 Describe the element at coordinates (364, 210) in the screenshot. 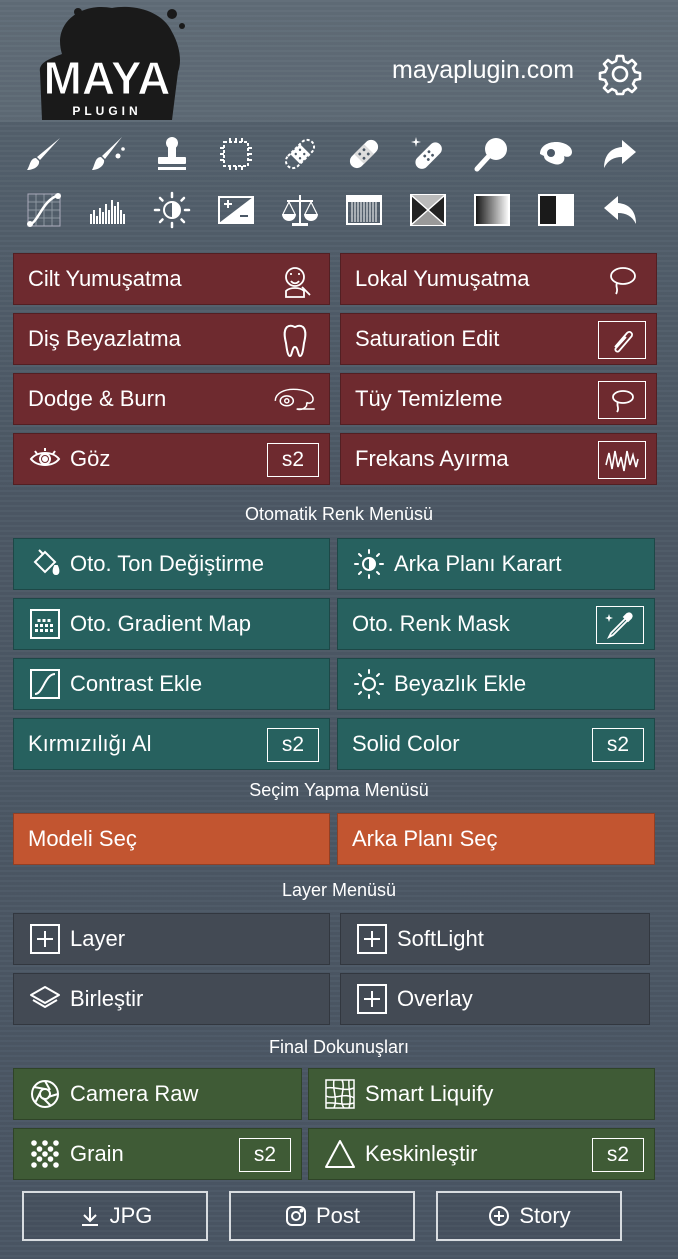

I see `gradient-bars-icon` at that location.